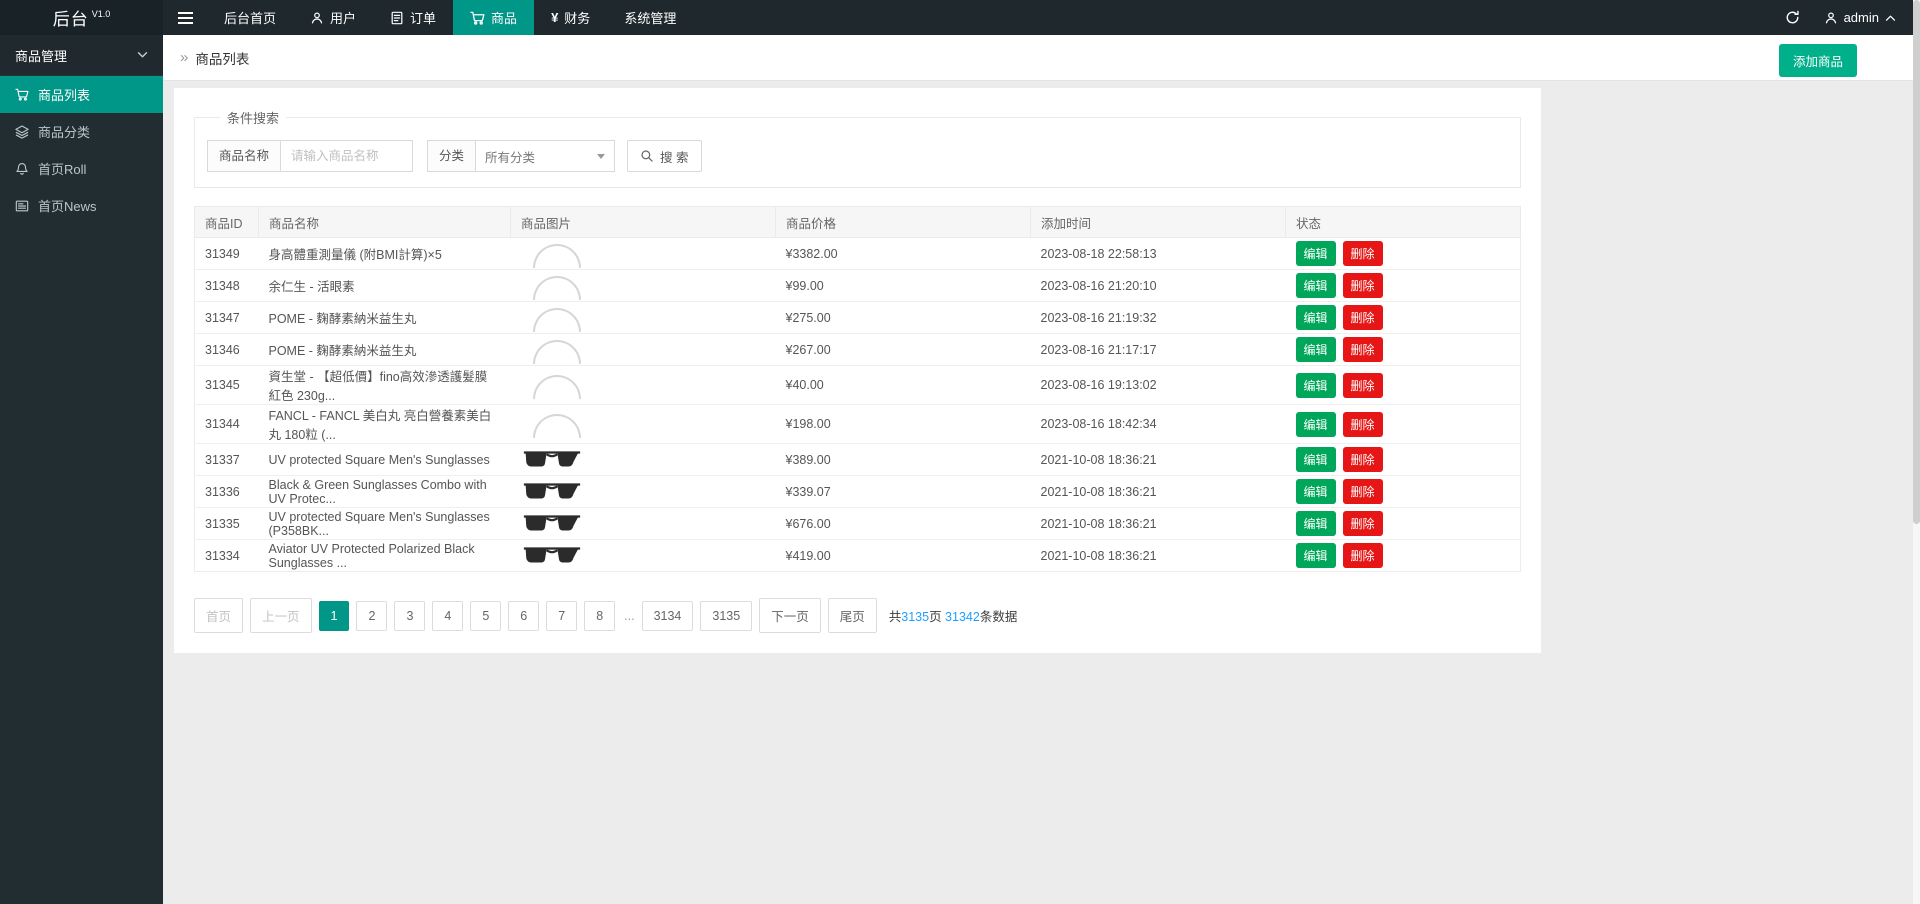 The width and height of the screenshot is (1920, 904). I want to click on app-logo: 后台 V1.0, so click(81, 17).